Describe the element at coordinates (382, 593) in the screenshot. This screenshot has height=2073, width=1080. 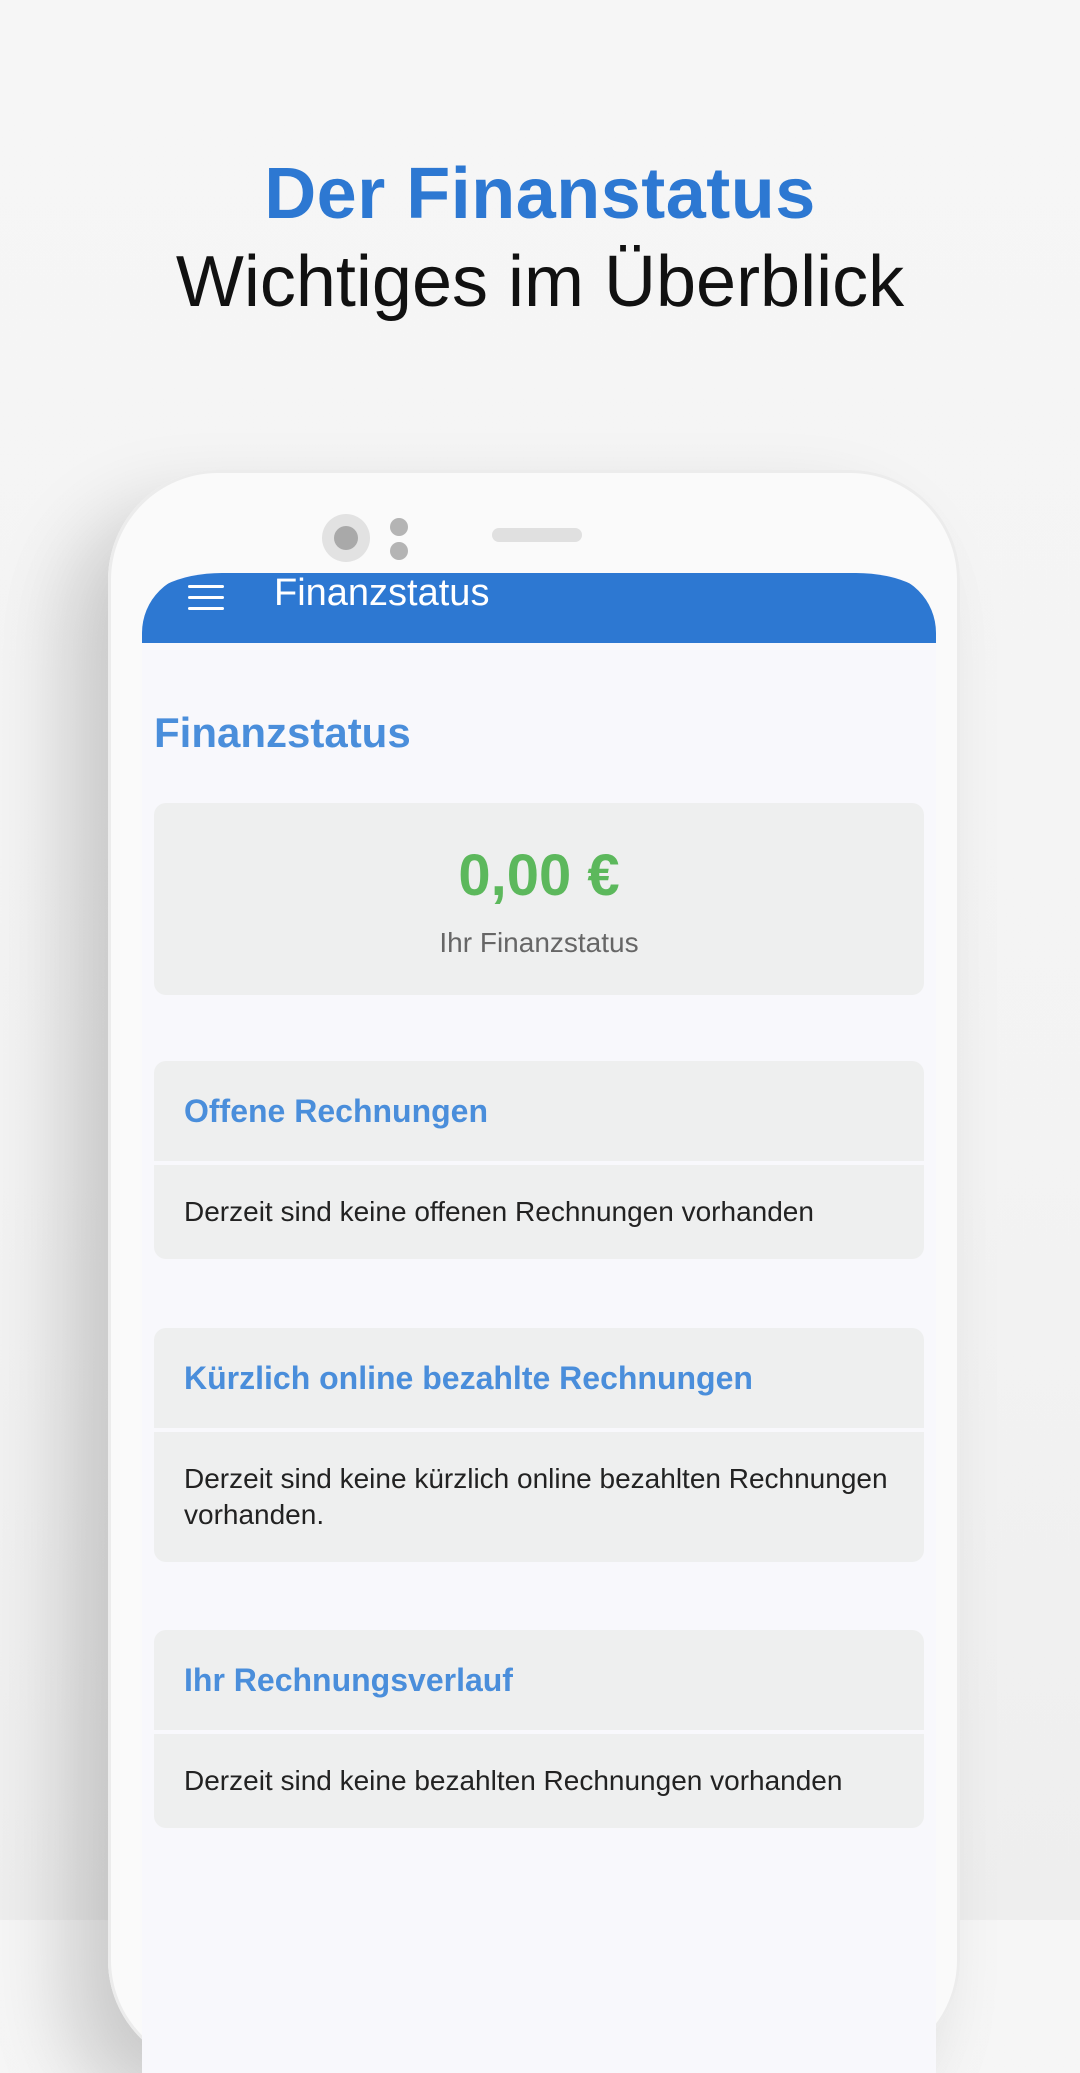
I see `app-bar-title: Finanzstatus` at that location.